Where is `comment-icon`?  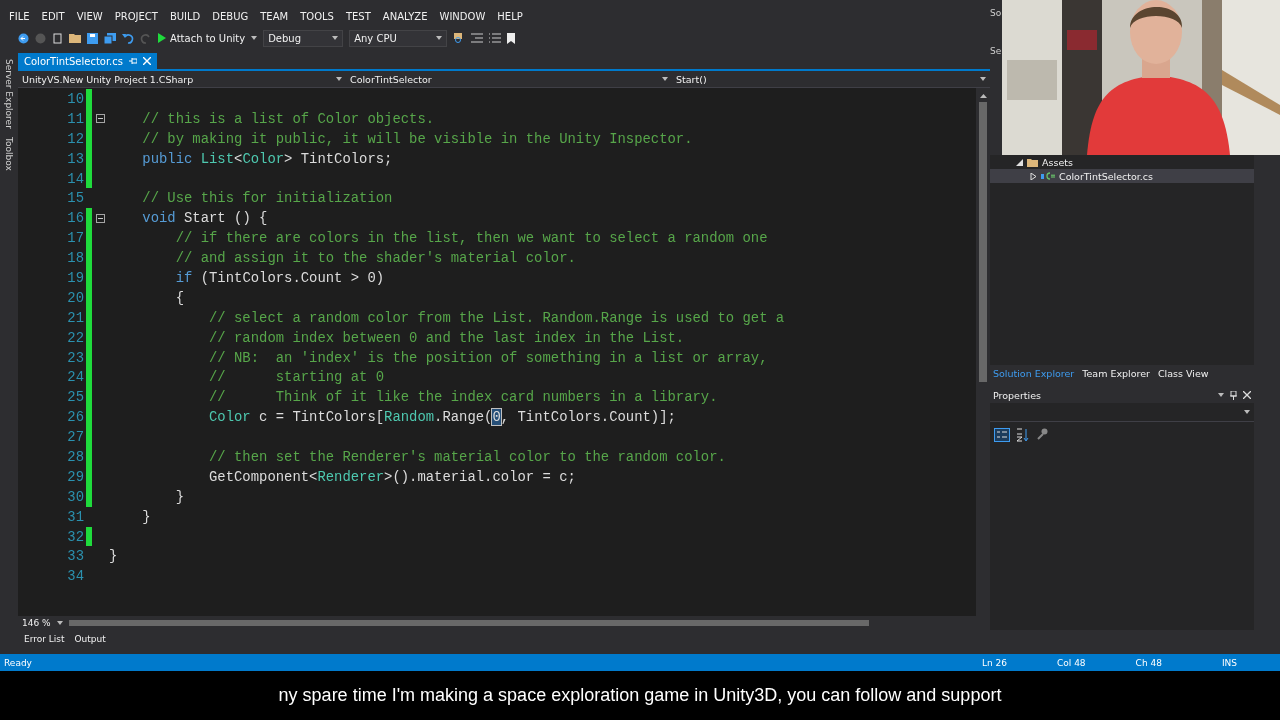 comment-icon is located at coordinates (495, 38).